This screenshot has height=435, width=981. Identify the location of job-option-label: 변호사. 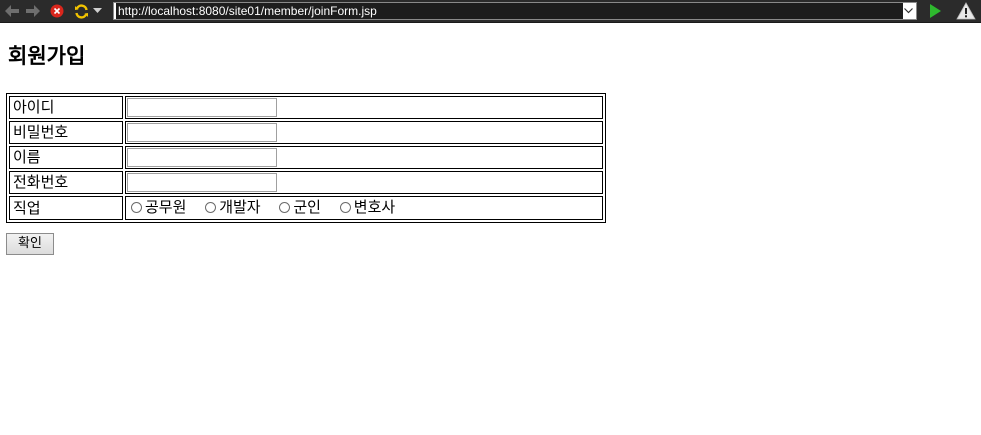
(374, 207).